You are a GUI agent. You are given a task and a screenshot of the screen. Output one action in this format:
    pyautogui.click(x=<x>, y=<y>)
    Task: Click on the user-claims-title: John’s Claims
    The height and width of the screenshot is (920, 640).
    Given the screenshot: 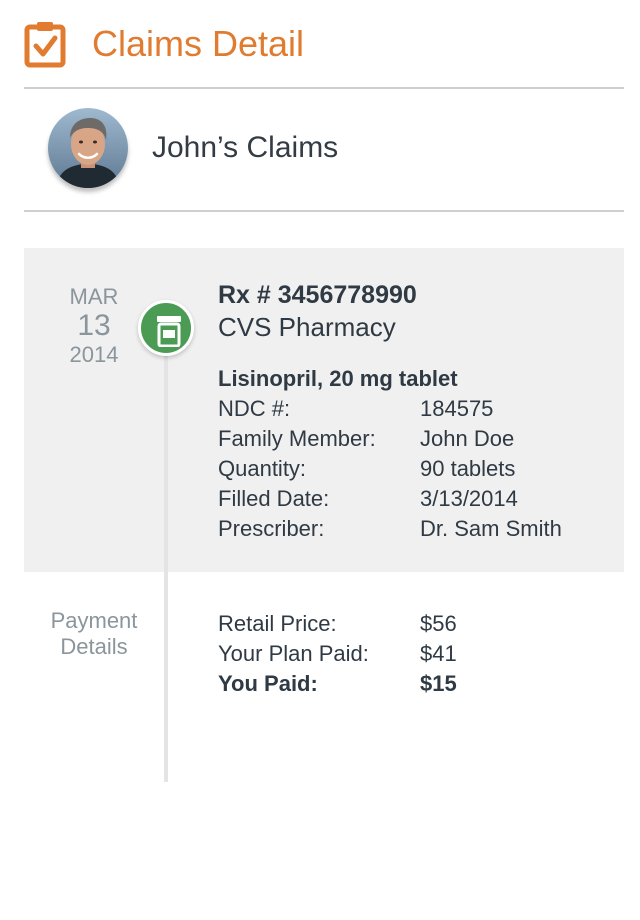 What is the action you would take?
    pyautogui.click(x=245, y=147)
    